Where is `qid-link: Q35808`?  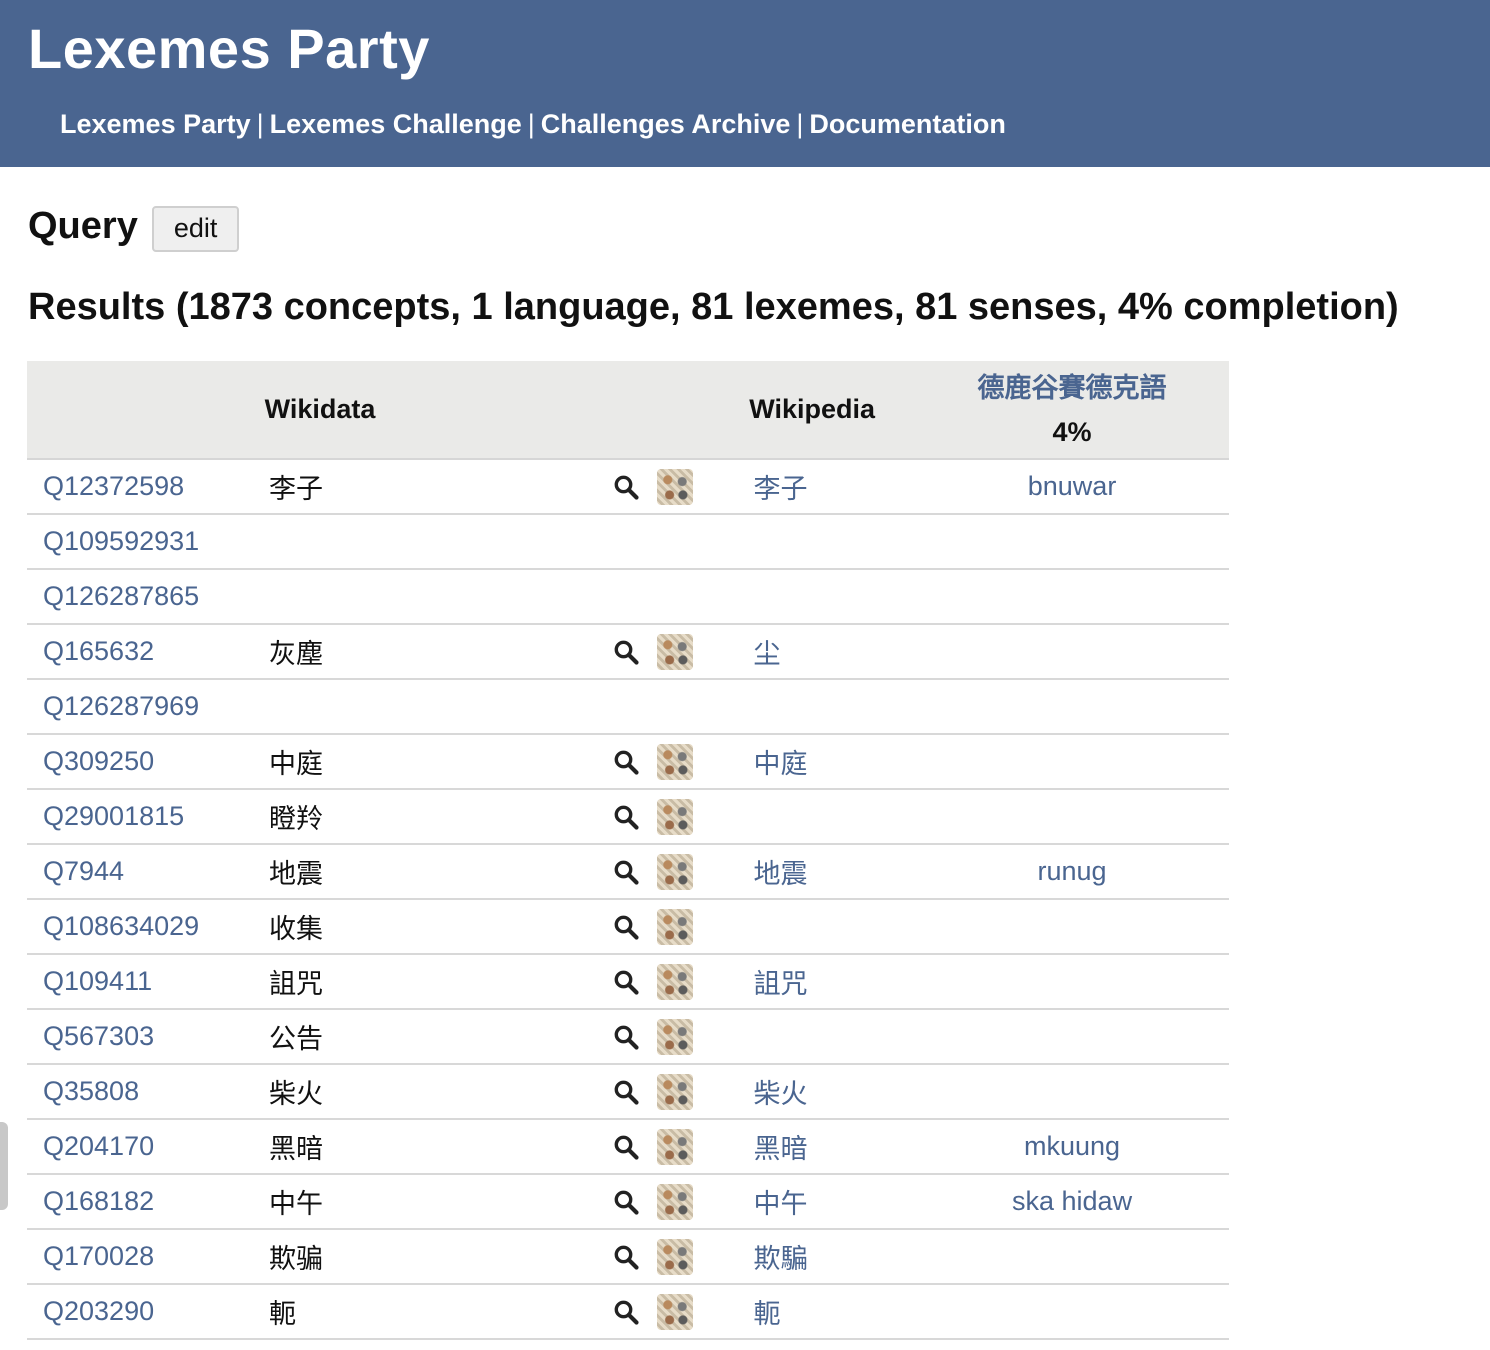
qid-link: Q35808 is located at coordinates (140, 1092).